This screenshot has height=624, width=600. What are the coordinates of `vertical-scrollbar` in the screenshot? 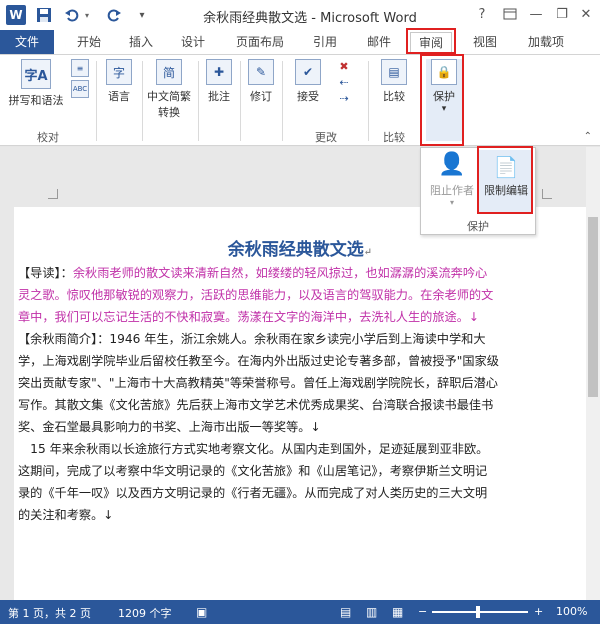 It's located at (593, 373).